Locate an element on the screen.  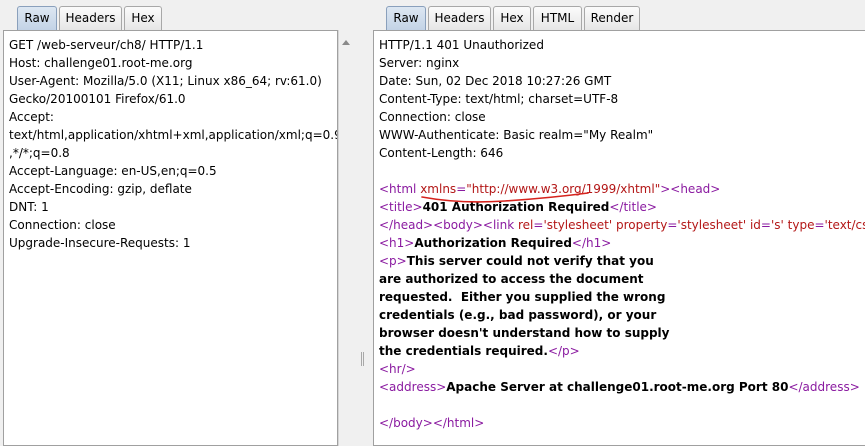
response-body-line: browser doesn't understand how to supply is located at coordinates (622, 333).